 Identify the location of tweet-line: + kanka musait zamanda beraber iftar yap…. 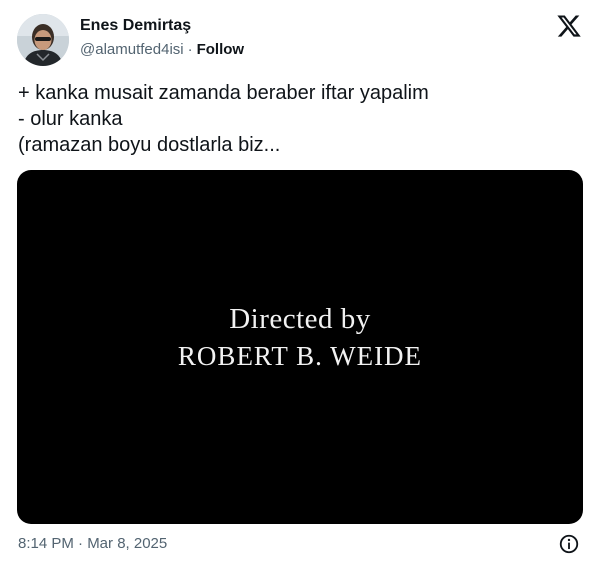
(223, 93).